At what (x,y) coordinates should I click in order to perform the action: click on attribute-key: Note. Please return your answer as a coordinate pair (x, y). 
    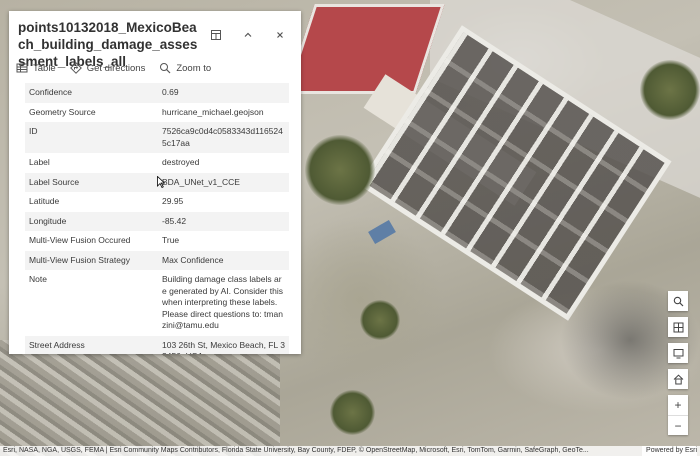
    Looking at the image, I should click on (38, 279).